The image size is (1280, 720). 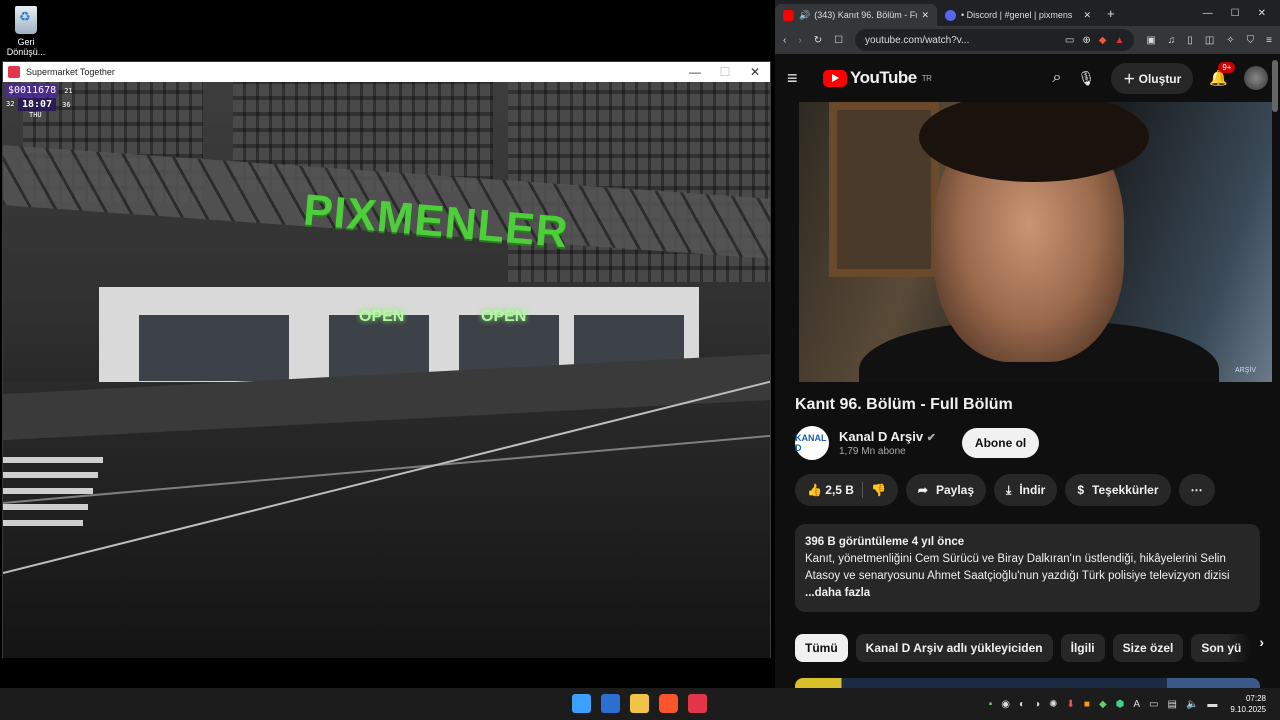 What do you see at coordinates (1153, 704) in the screenshot?
I see `display-icon: ▭` at bounding box center [1153, 704].